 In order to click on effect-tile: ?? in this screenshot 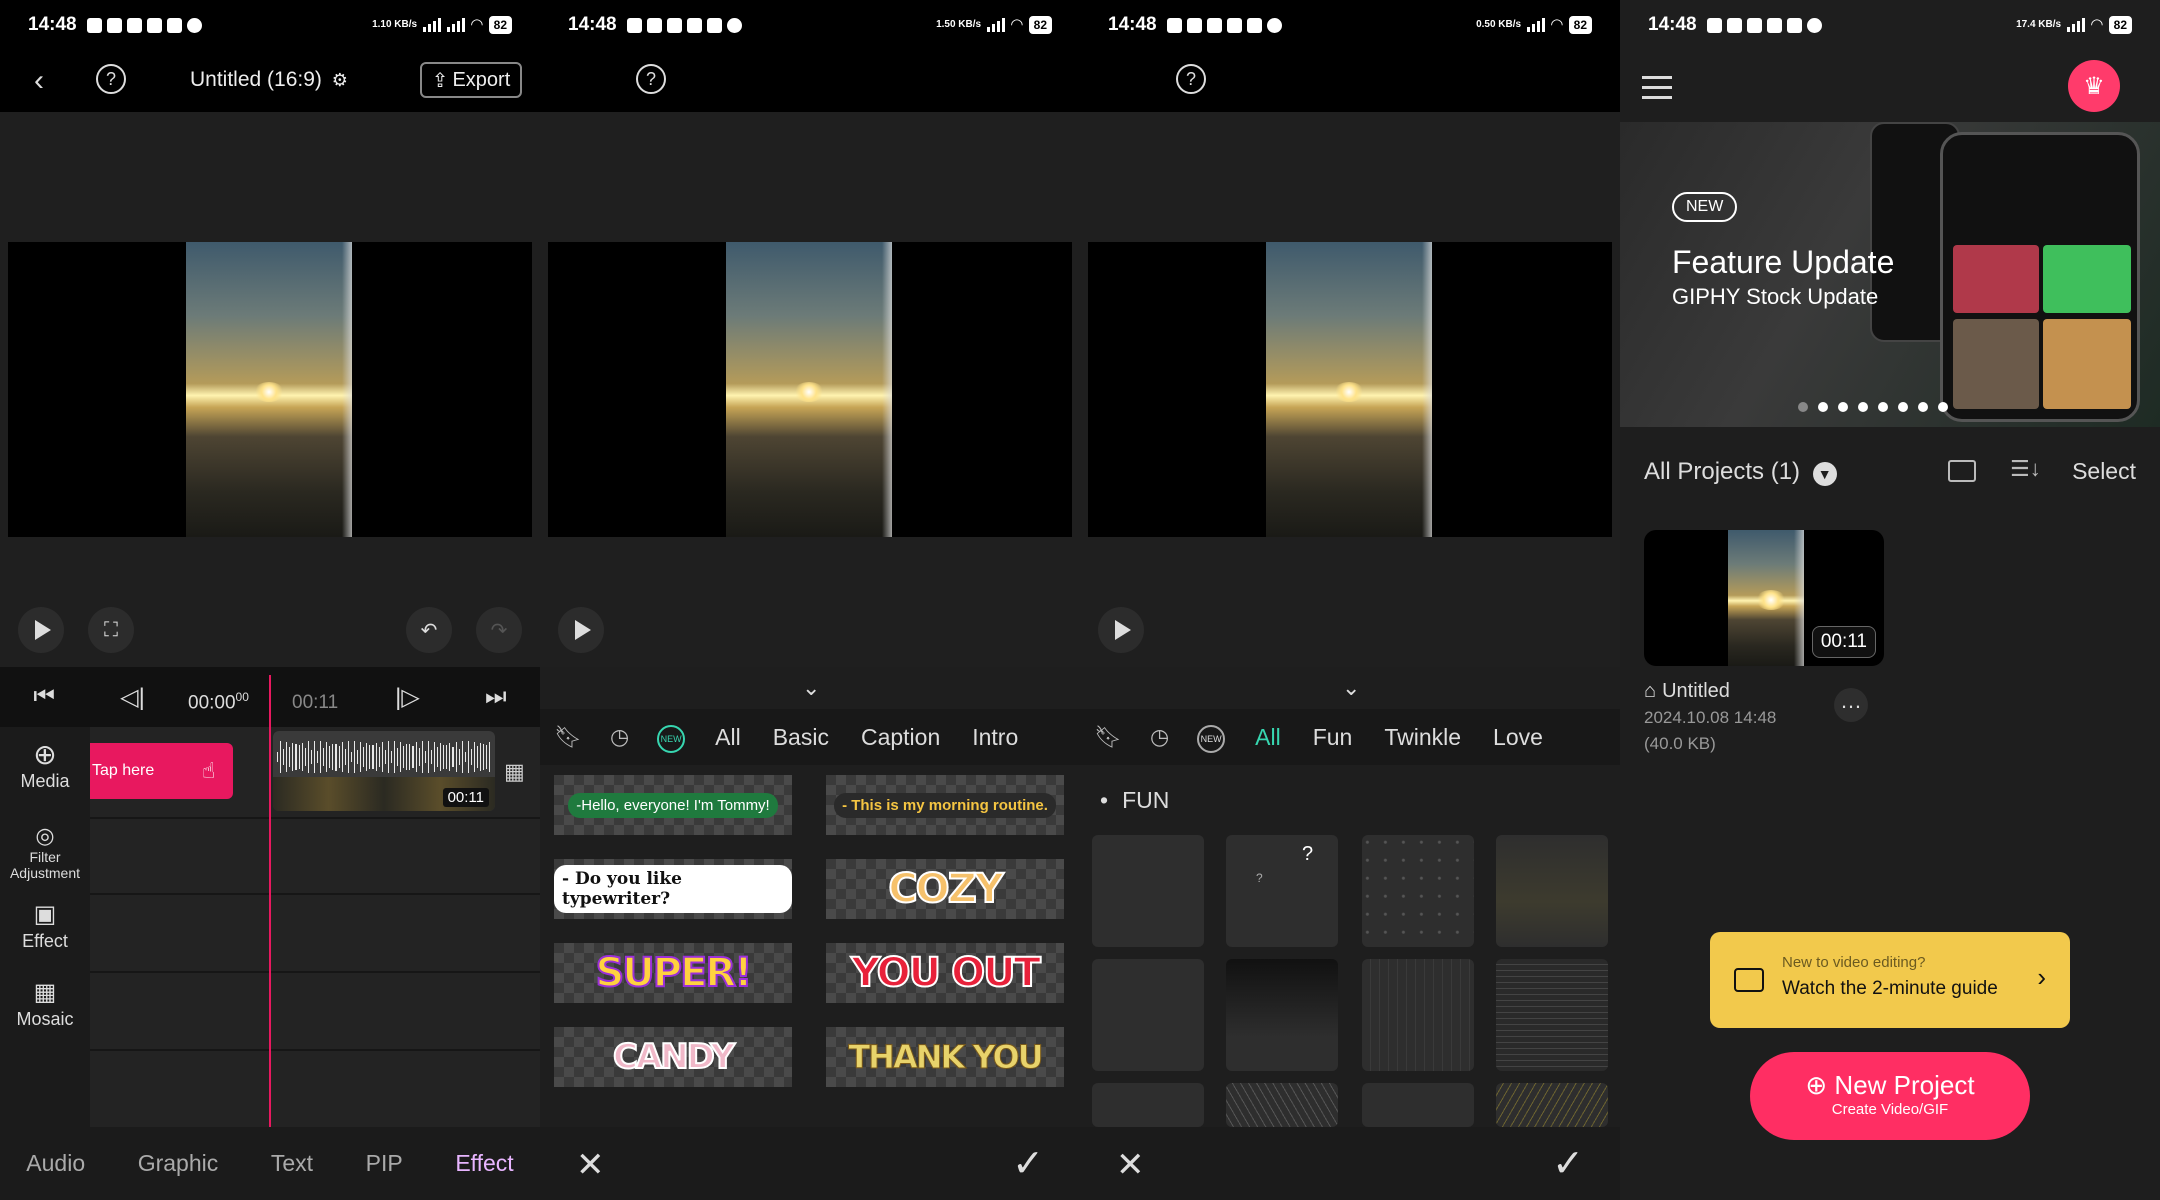, I will do `click(1282, 891)`.